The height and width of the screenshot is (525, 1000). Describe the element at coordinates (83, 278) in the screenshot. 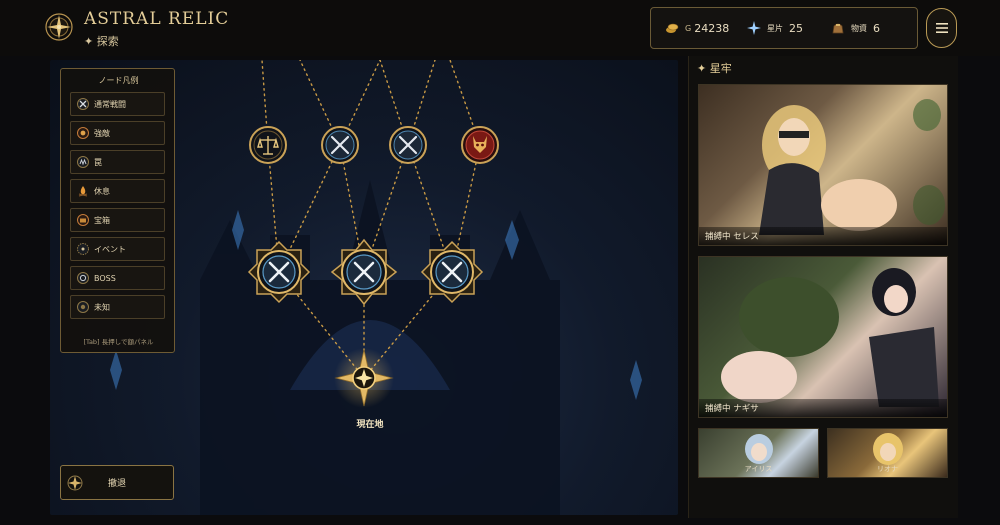

I see `boss-icon` at that location.